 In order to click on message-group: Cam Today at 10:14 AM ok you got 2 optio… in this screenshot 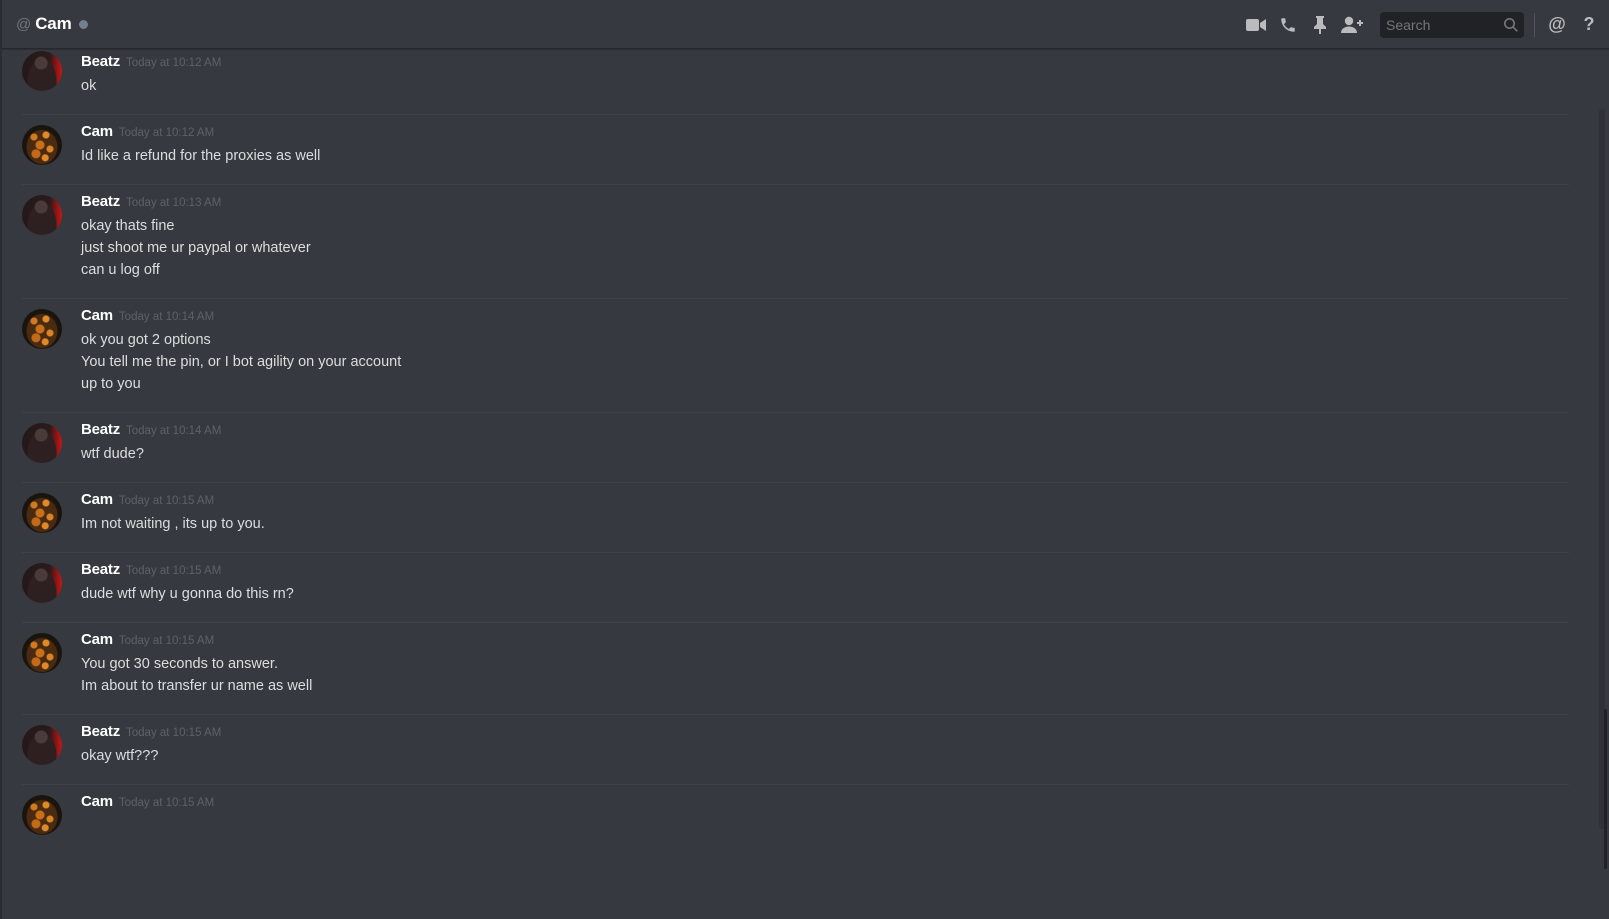, I will do `click(795, 356)`.